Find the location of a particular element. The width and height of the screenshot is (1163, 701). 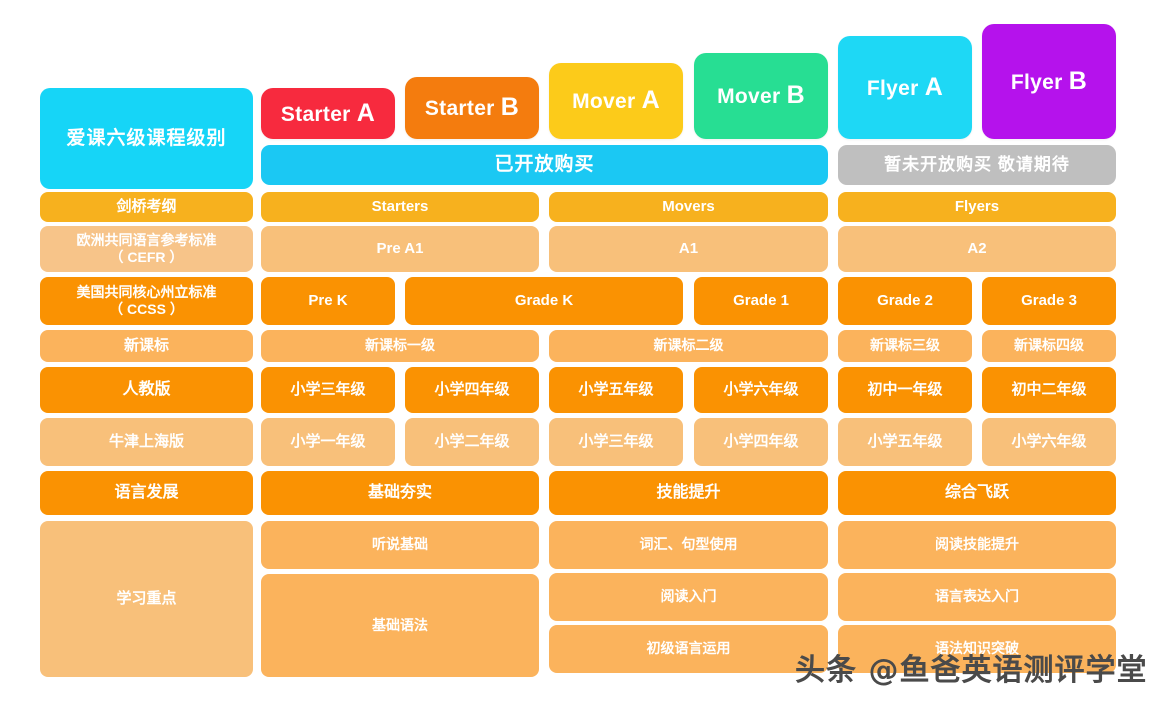

row-ccss-value: Grade 3 is located at coordinates (1049, 301).